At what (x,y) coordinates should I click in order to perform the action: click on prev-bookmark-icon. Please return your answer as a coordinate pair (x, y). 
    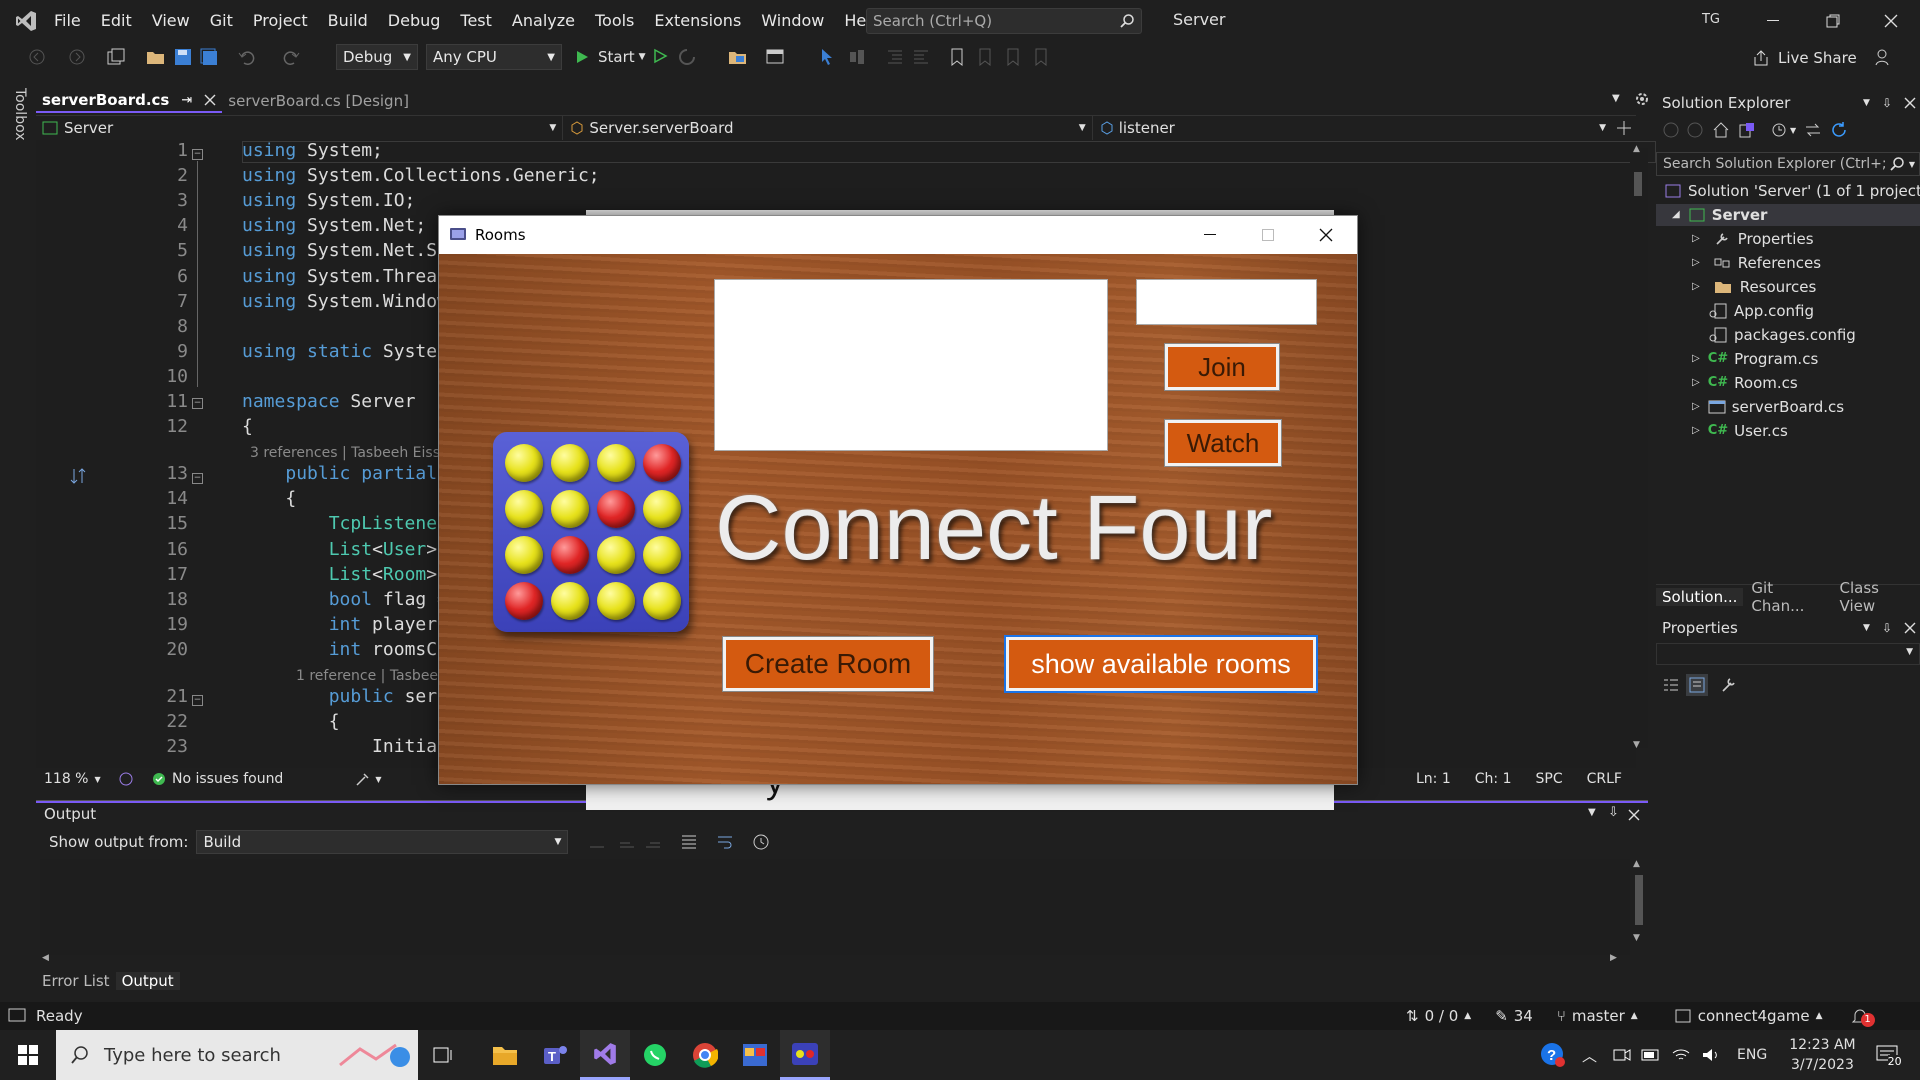
    Looking at the image, I should click on (985, 57).